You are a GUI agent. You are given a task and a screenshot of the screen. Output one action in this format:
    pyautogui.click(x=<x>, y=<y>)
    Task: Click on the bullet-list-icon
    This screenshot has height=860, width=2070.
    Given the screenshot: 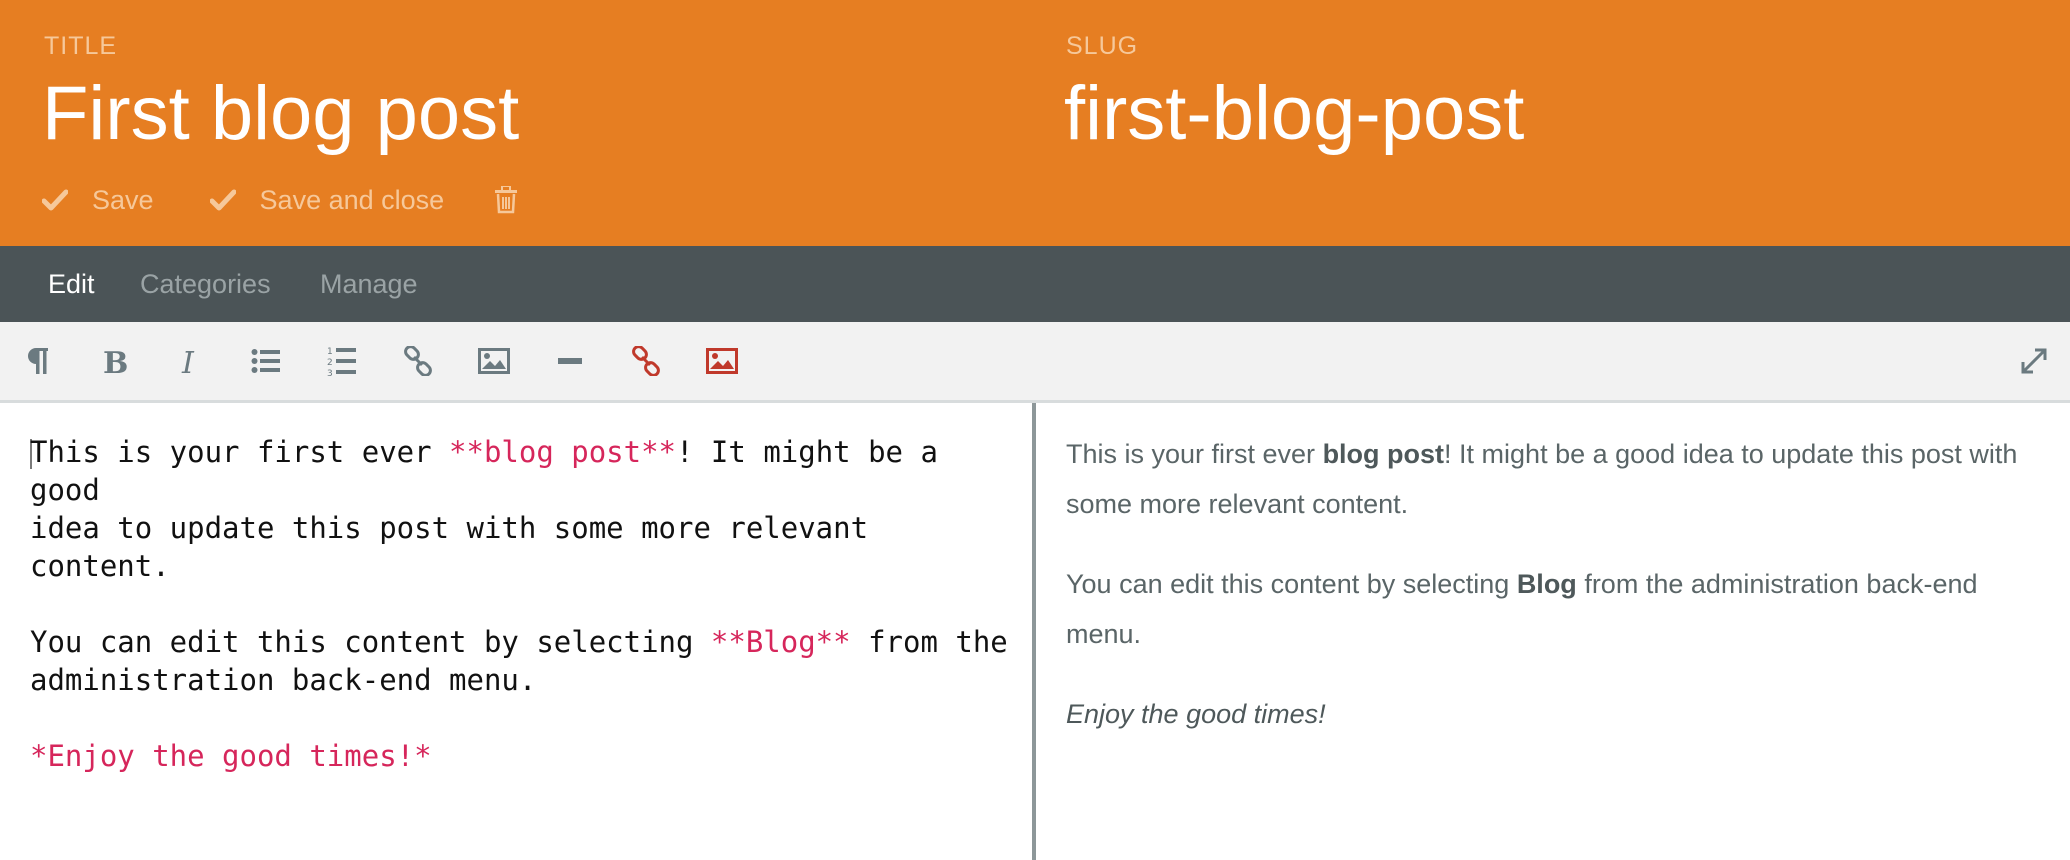 What is the action you would take?
    pyautogui.click(x=265, y=361)
    